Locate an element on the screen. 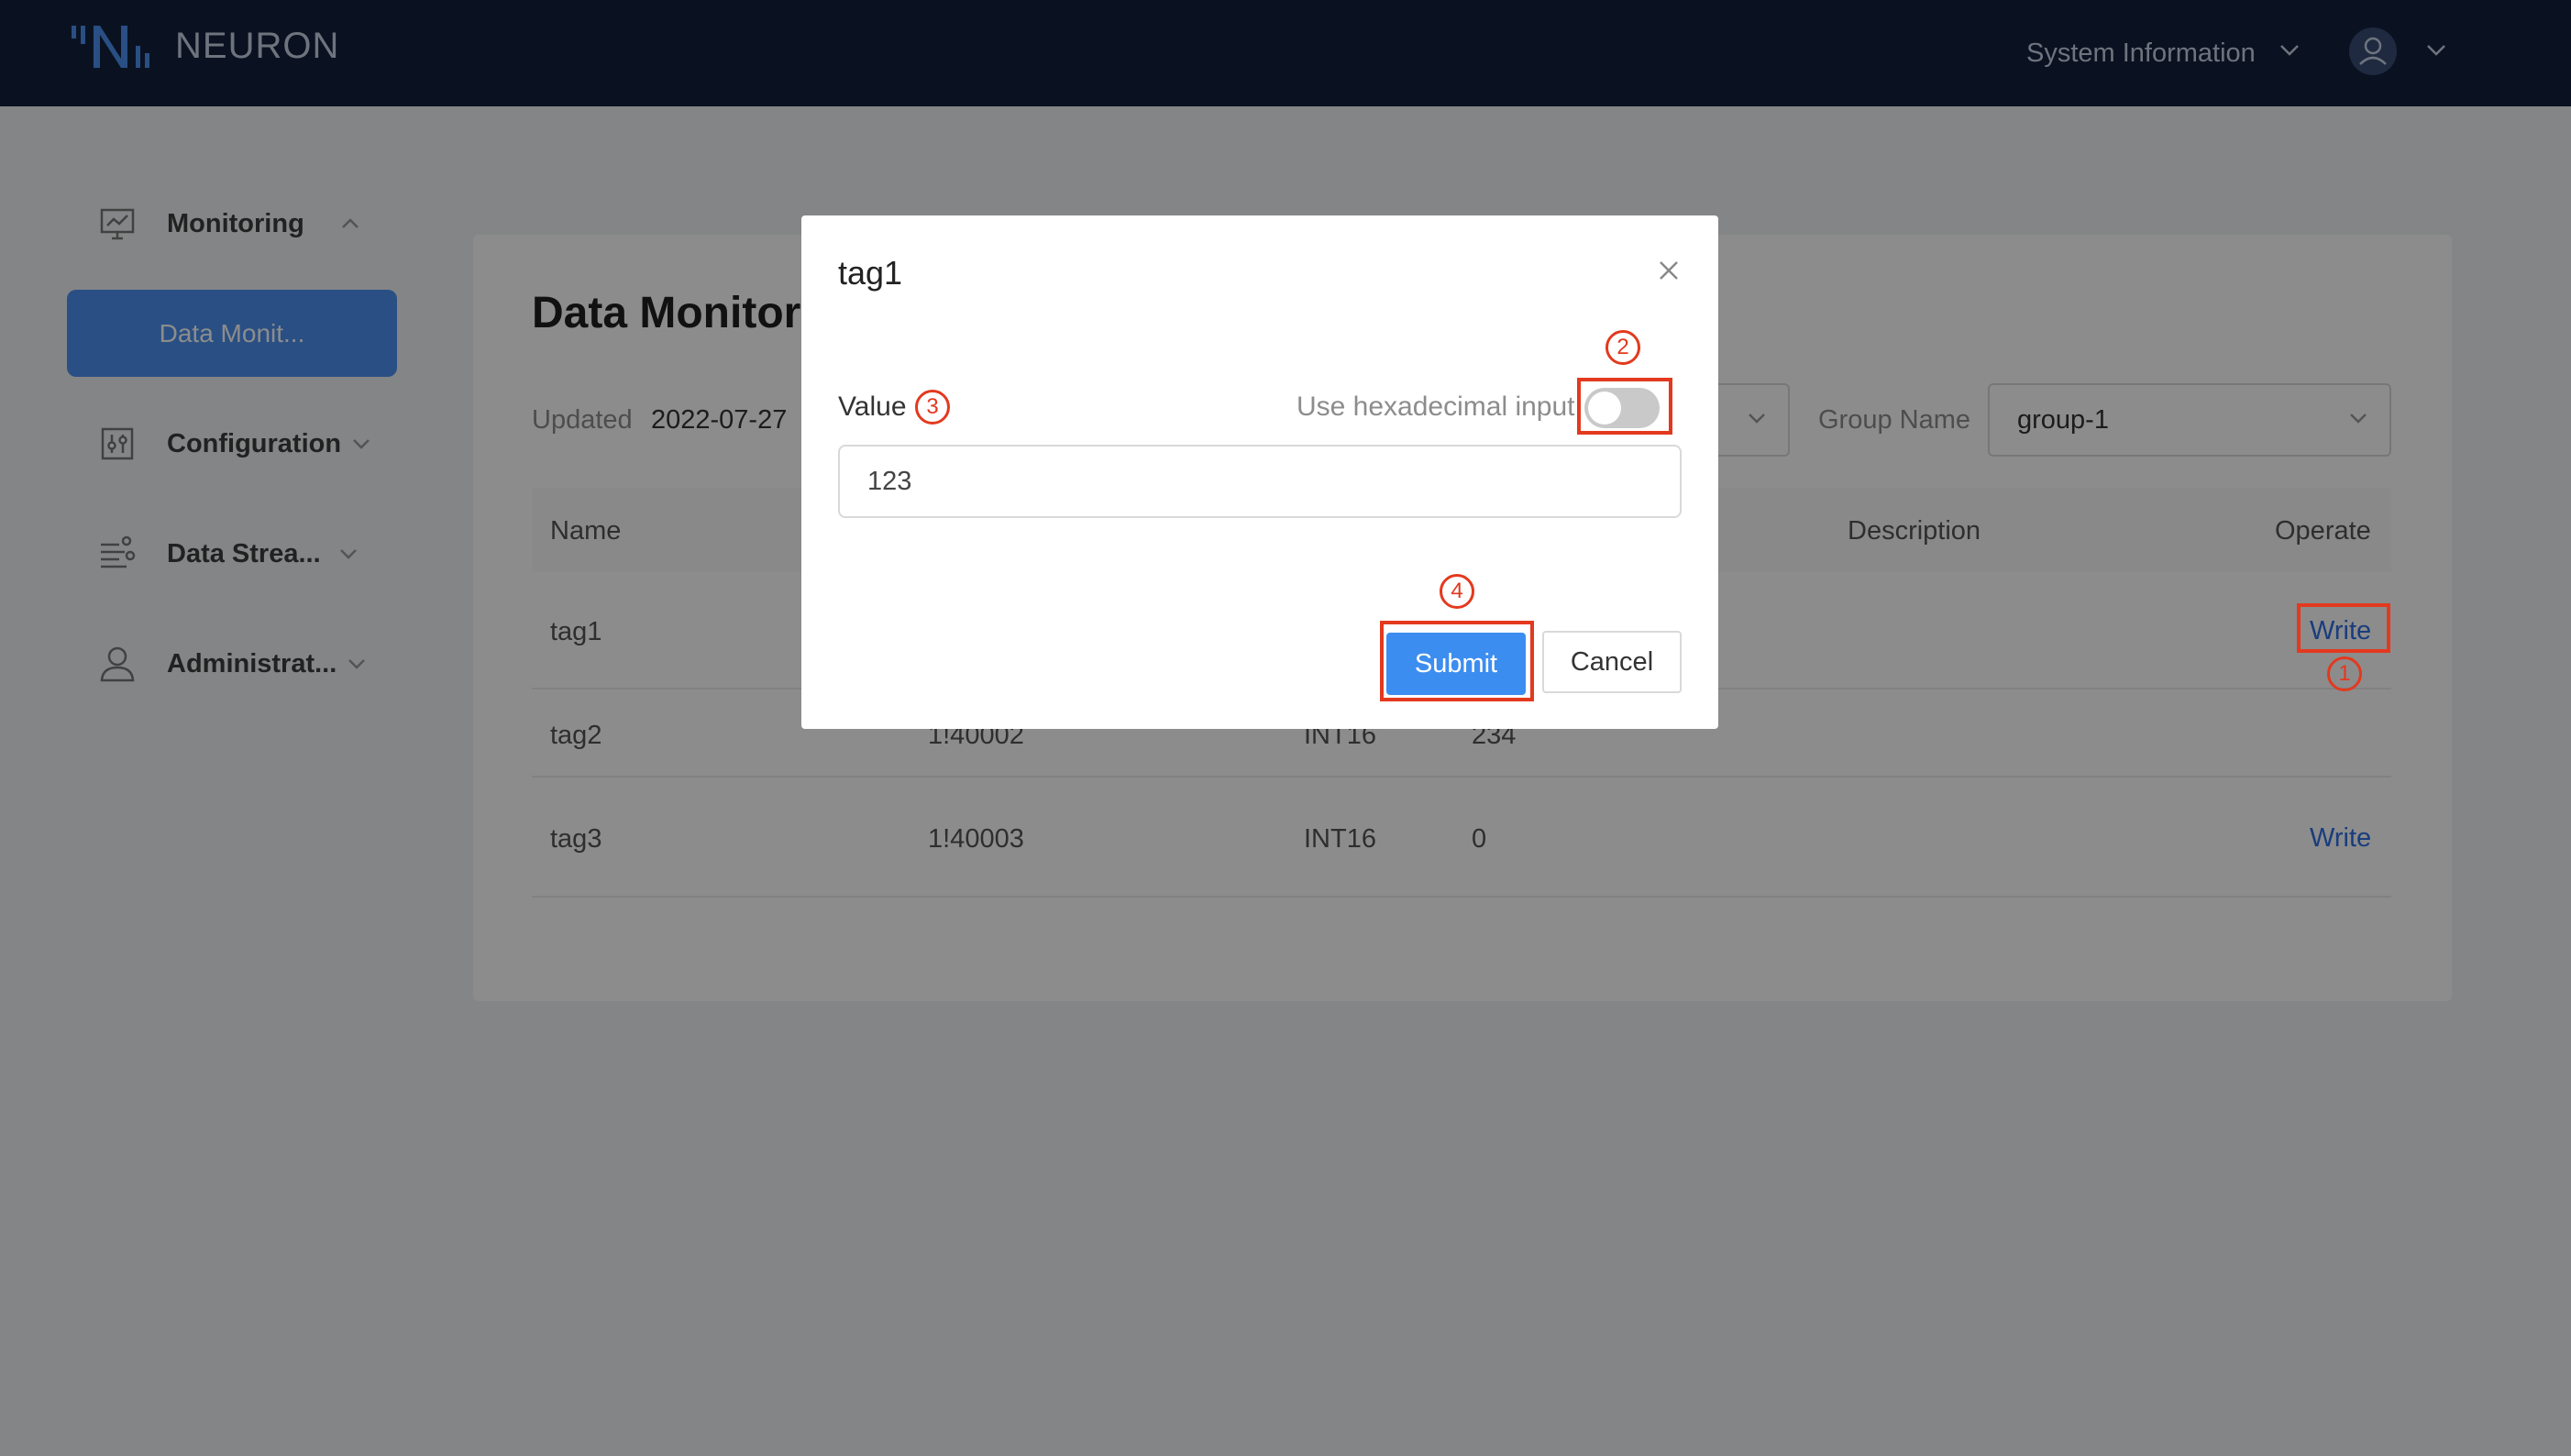  step-badge-1: 1 is located at coordinates (2344, 673).